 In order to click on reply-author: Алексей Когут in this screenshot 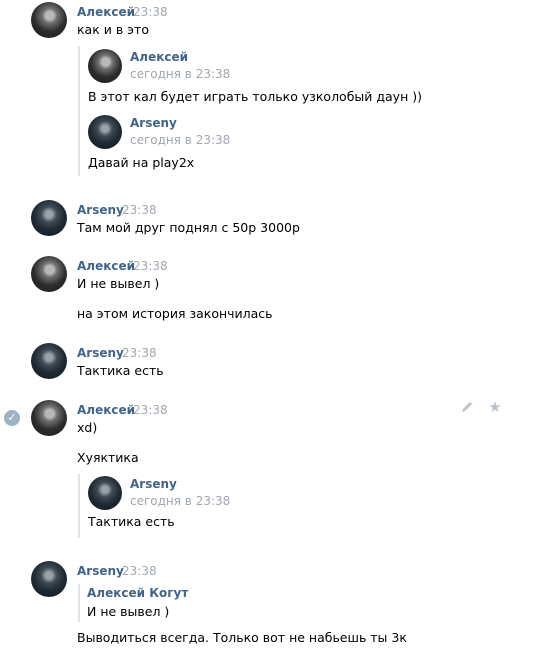, I will do `click(137, 593)`.